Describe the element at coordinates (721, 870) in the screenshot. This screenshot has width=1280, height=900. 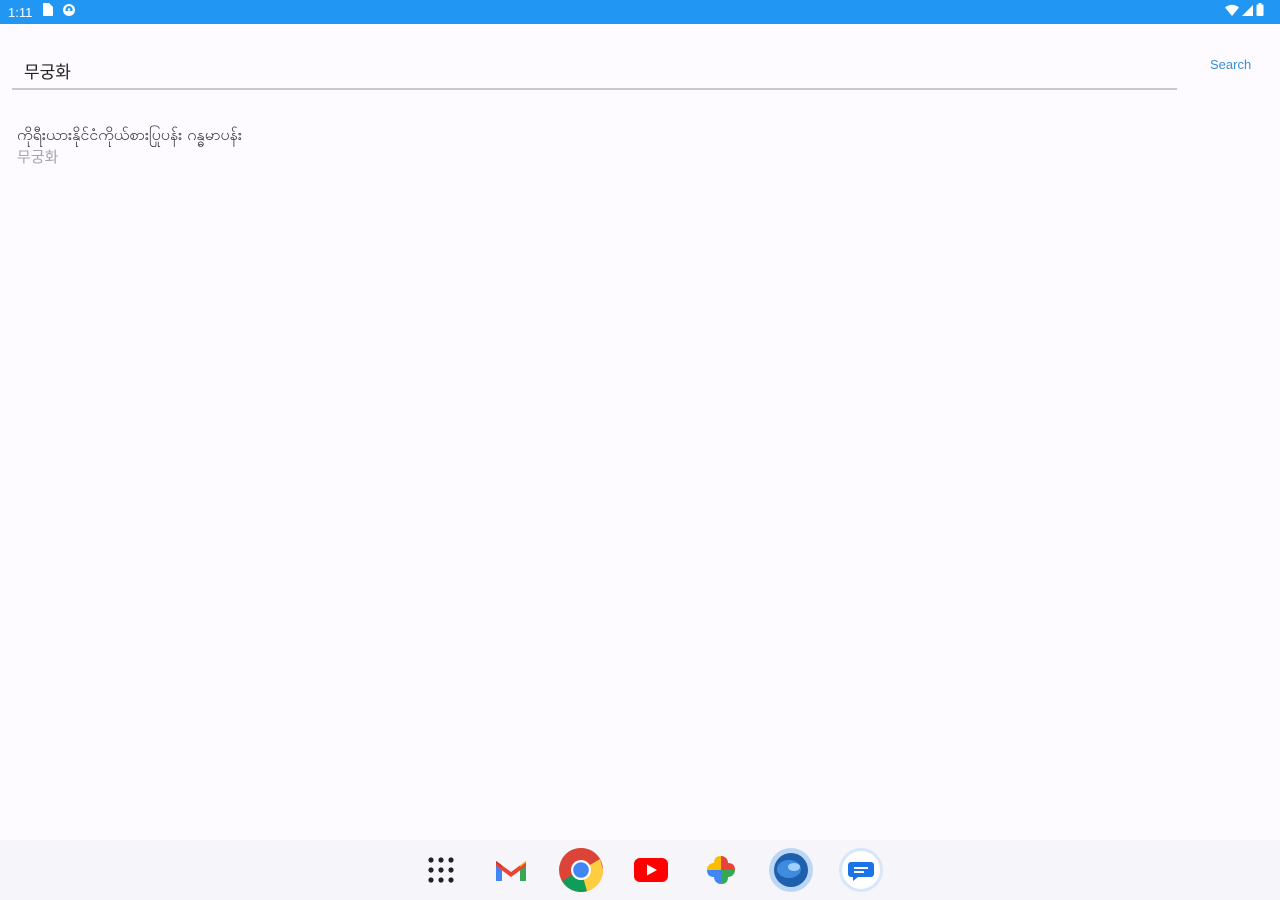
I see `photos-icon` at that location.